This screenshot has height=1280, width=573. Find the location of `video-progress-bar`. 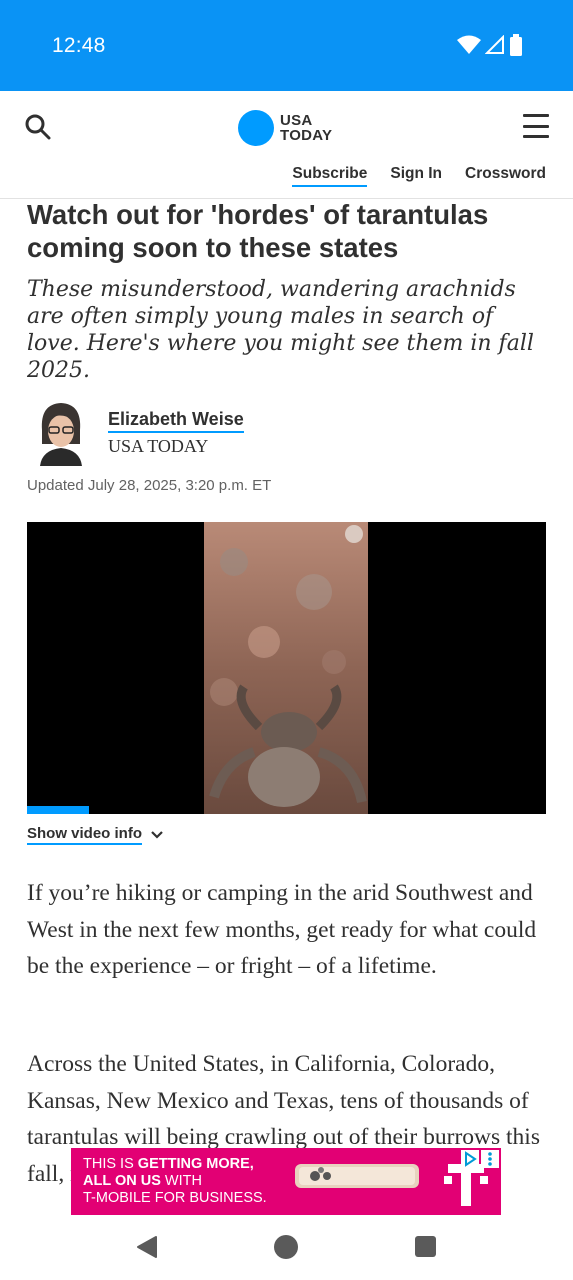

video-progress-bar is located at coordinates (58, 810).